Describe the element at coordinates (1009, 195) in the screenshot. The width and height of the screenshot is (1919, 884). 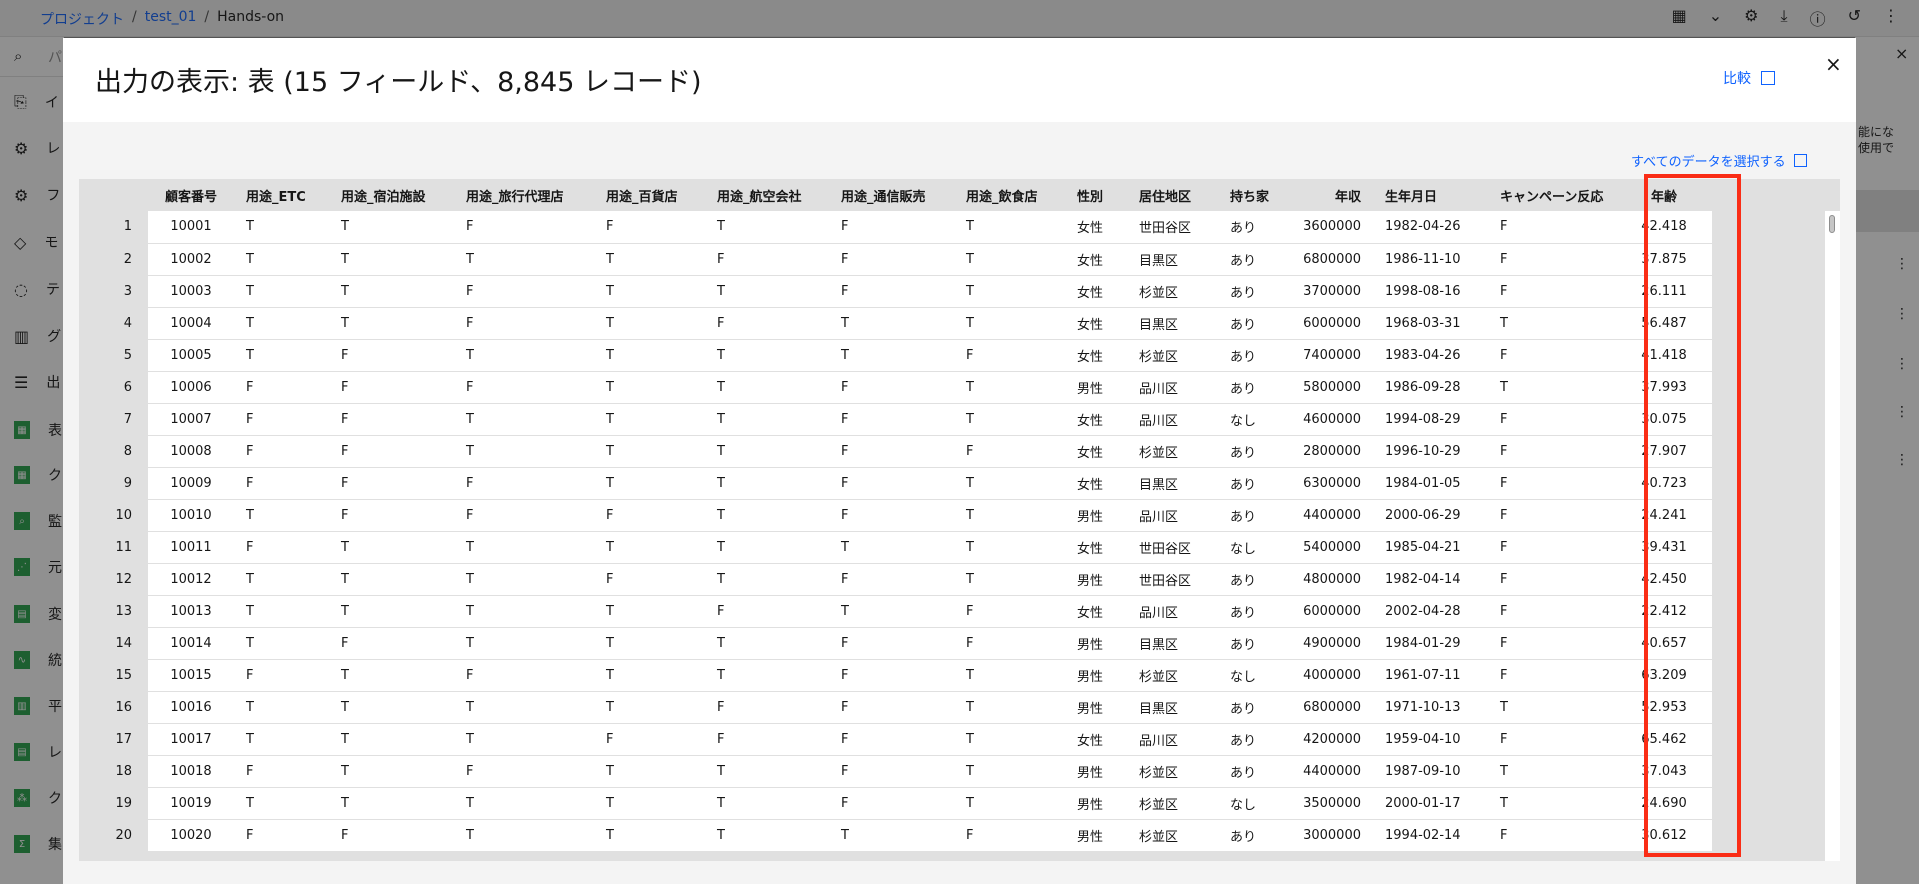
I see `column-header: 用途_飲食店` at that location.